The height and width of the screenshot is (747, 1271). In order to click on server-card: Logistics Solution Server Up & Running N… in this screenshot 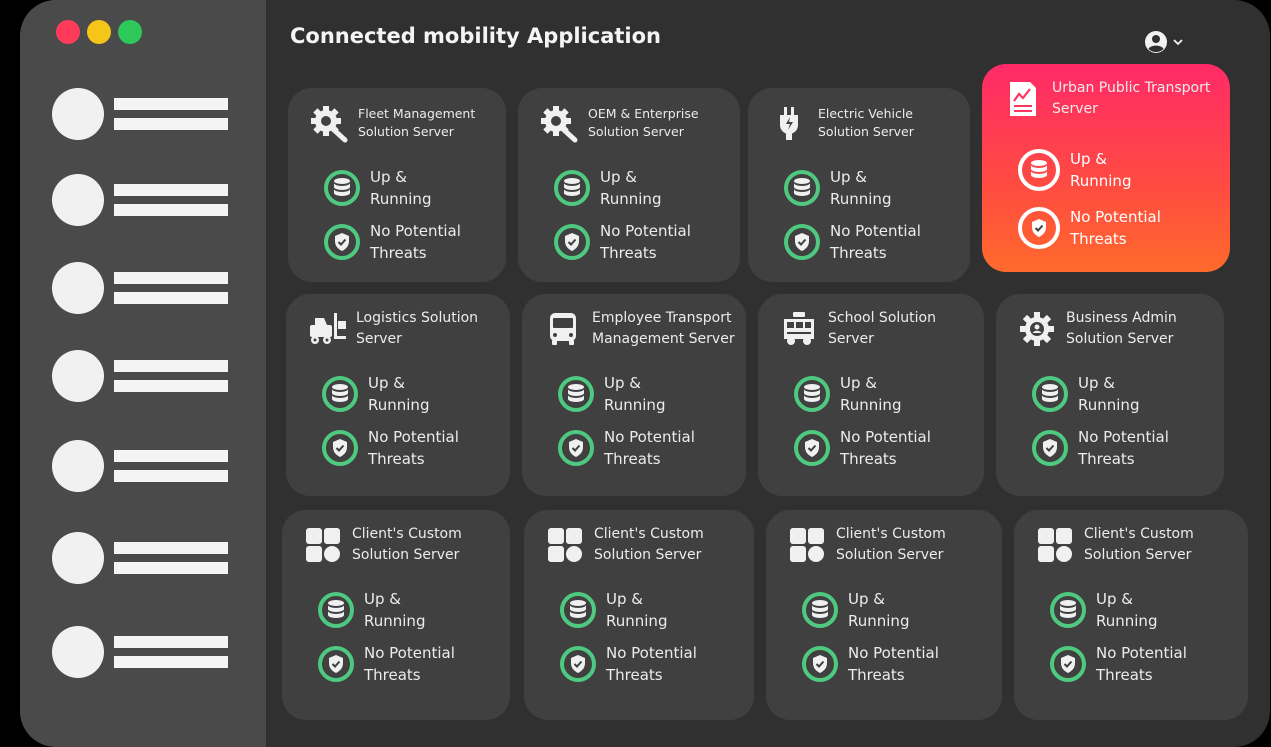, I will do `click(398, 395)`.